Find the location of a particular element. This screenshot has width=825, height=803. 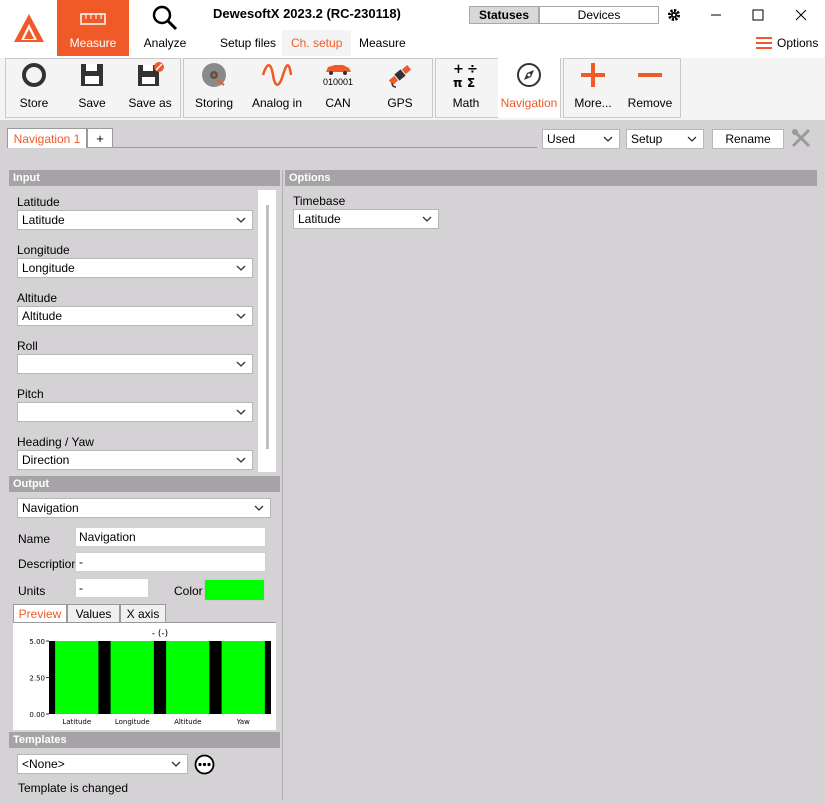

tab-analyze-label: Analyze is located at coordinates (165, 43).